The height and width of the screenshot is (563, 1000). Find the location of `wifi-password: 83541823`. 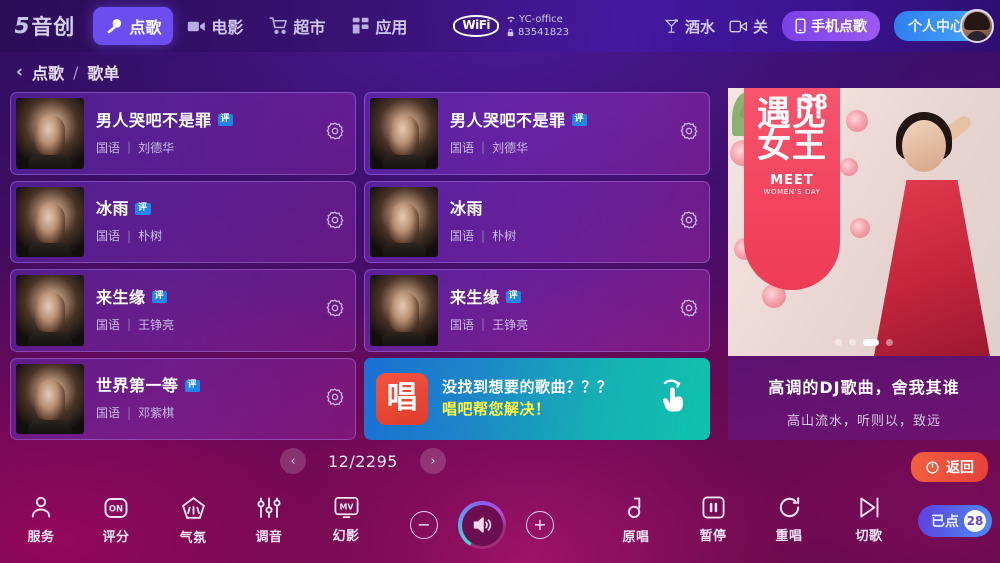

wifi-password: 83541823 is located at coordinates (543, 32).